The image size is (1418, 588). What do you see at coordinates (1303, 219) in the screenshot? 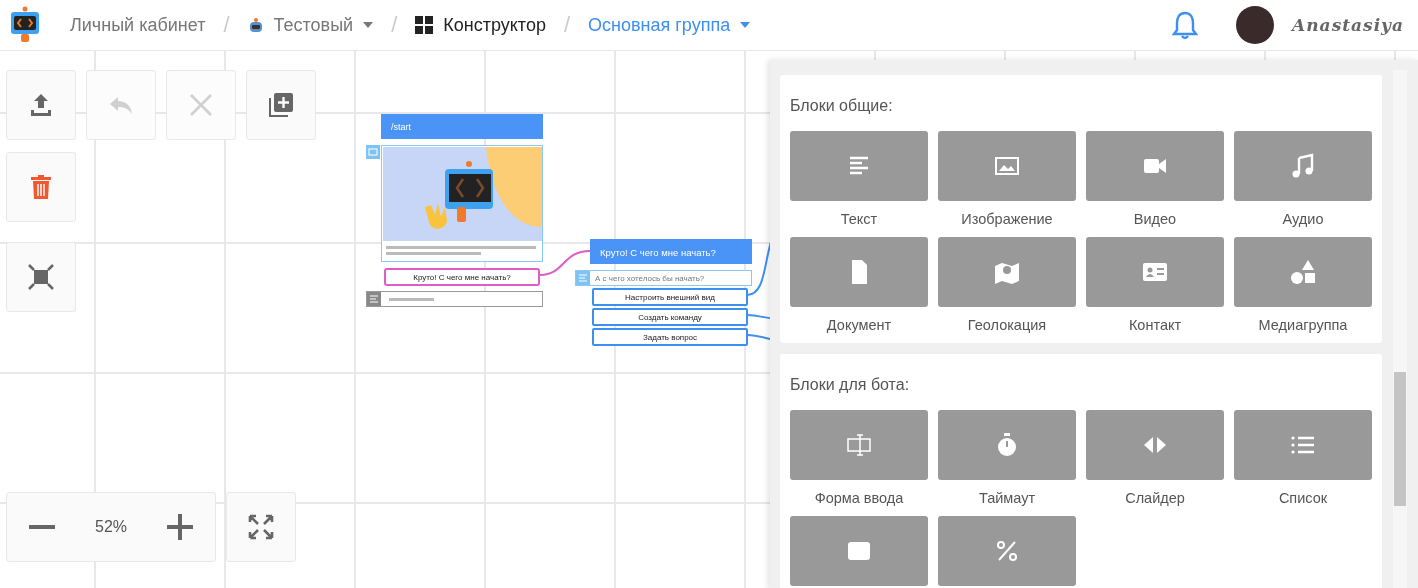
I see `block-label: Аудио` at bounding box center [1303, 219].